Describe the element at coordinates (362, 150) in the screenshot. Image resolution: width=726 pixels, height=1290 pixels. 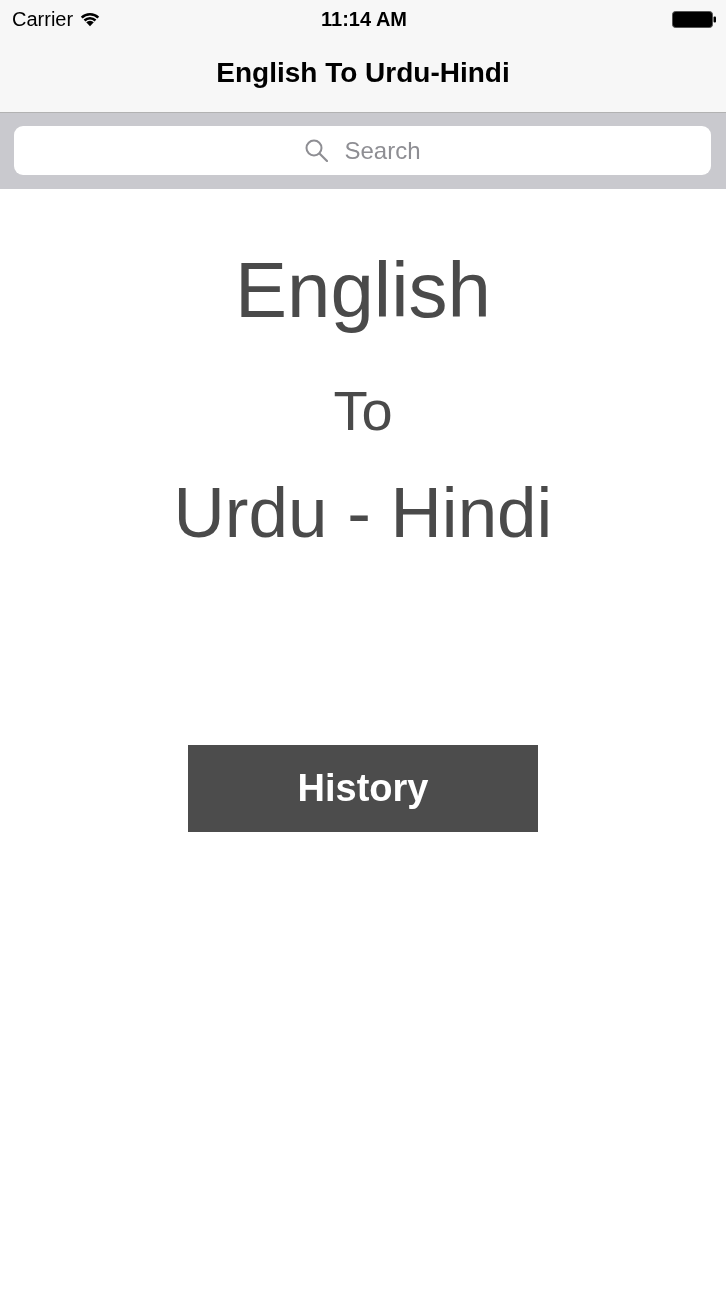
I see `search-field: Search` at that location.